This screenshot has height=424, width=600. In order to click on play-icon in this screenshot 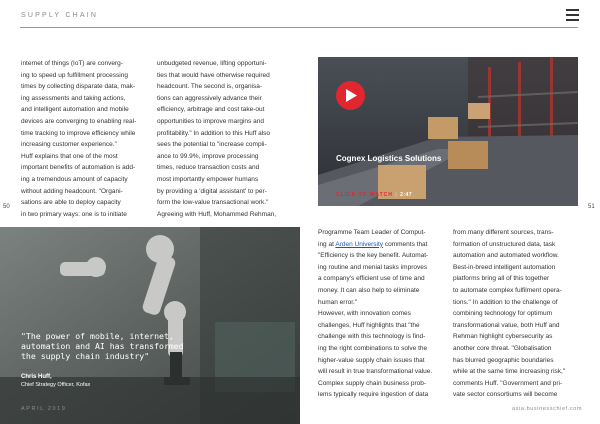, I will do `click(351, 95)`.